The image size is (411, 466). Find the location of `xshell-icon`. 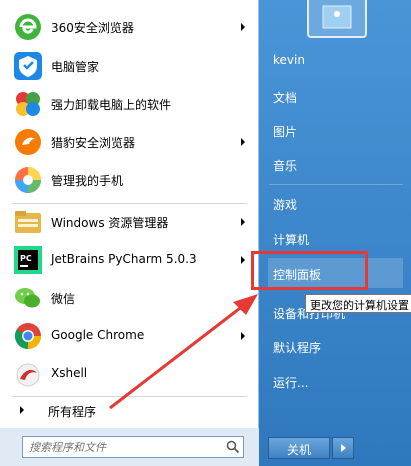

xshell-icon is located at coordinates (28, 374).